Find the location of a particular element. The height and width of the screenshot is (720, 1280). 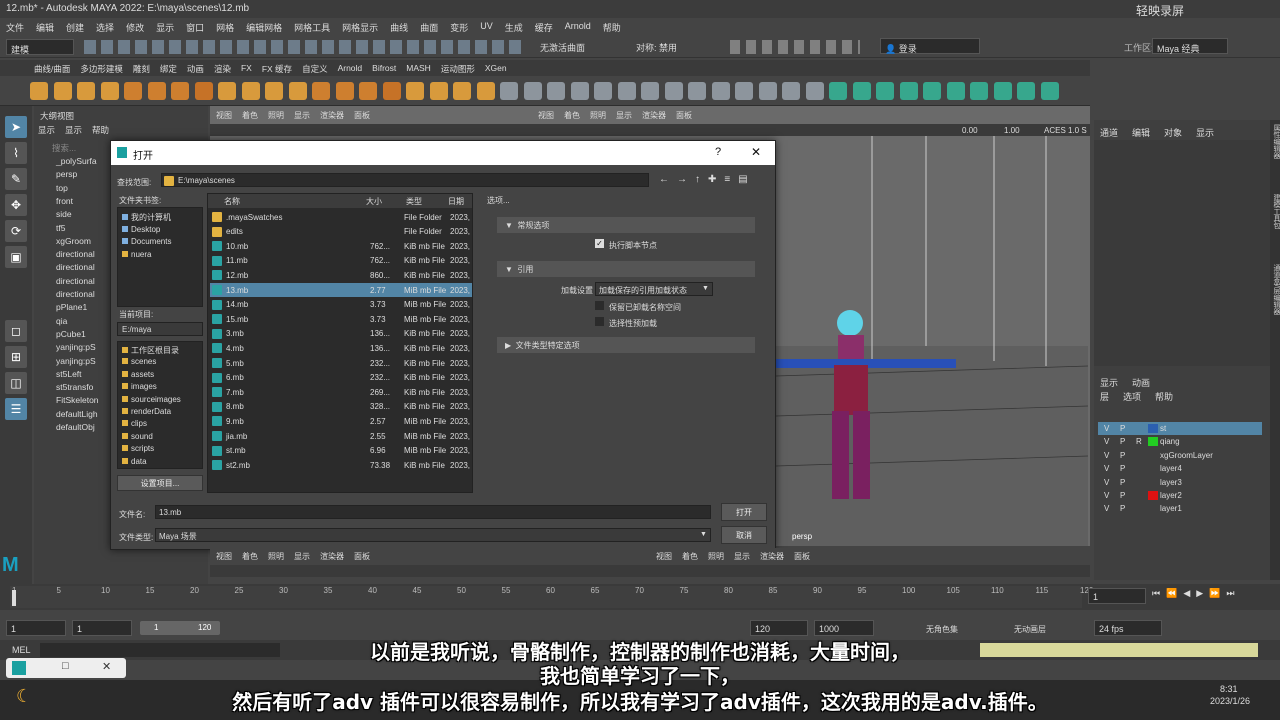

file-row: 3.mb 136... KiB mb File 2023, is located at coordinates (341, 334).